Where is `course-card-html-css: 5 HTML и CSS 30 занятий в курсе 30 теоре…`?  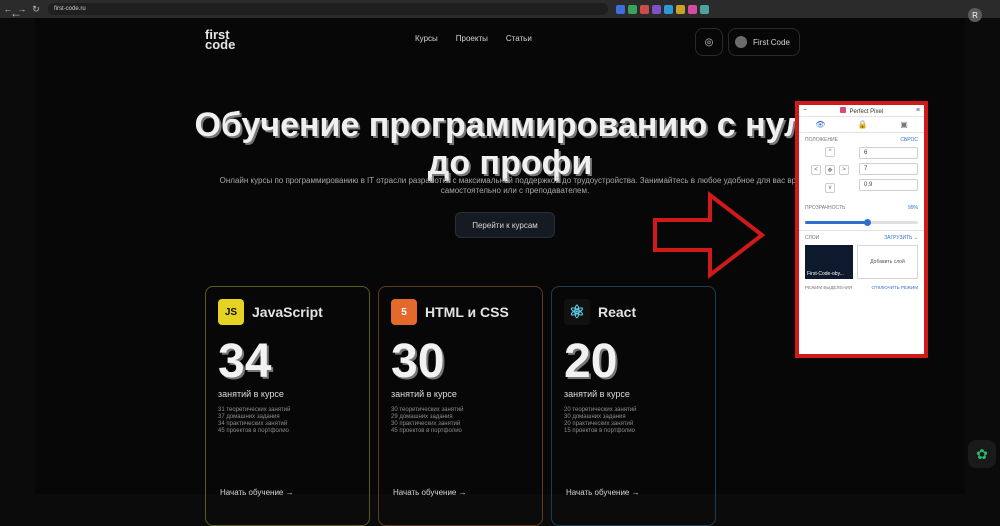
course-card-html-css: 5 HTML и CSS 30 занятий в курсе 30 теоре… is located at coordinates (460, 406).